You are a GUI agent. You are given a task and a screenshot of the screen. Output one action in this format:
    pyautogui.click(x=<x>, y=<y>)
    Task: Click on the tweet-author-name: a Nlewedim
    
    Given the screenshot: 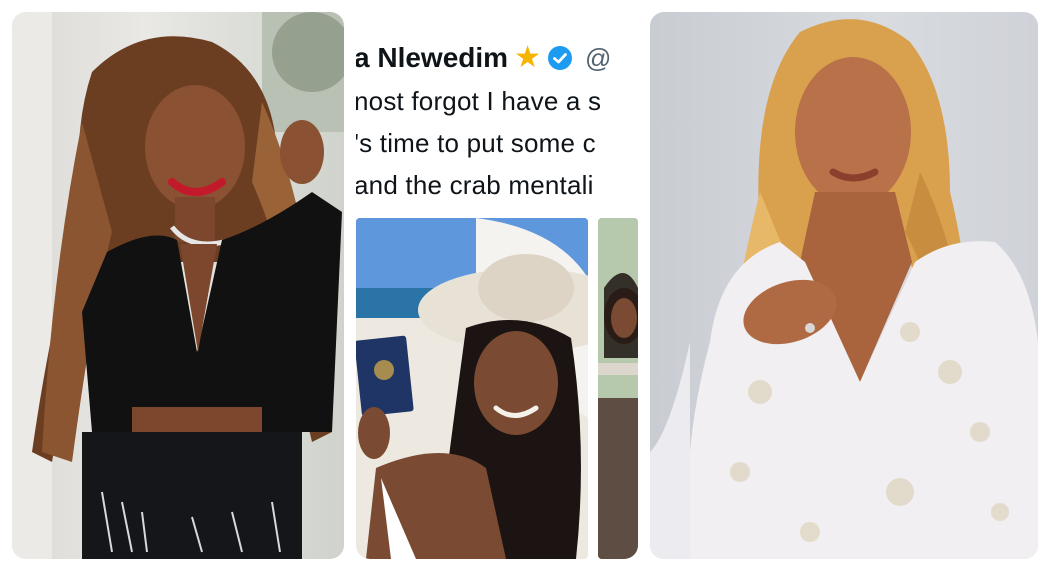 What is the action you would take?
    pyautogui.click(x=432, y=57)
    